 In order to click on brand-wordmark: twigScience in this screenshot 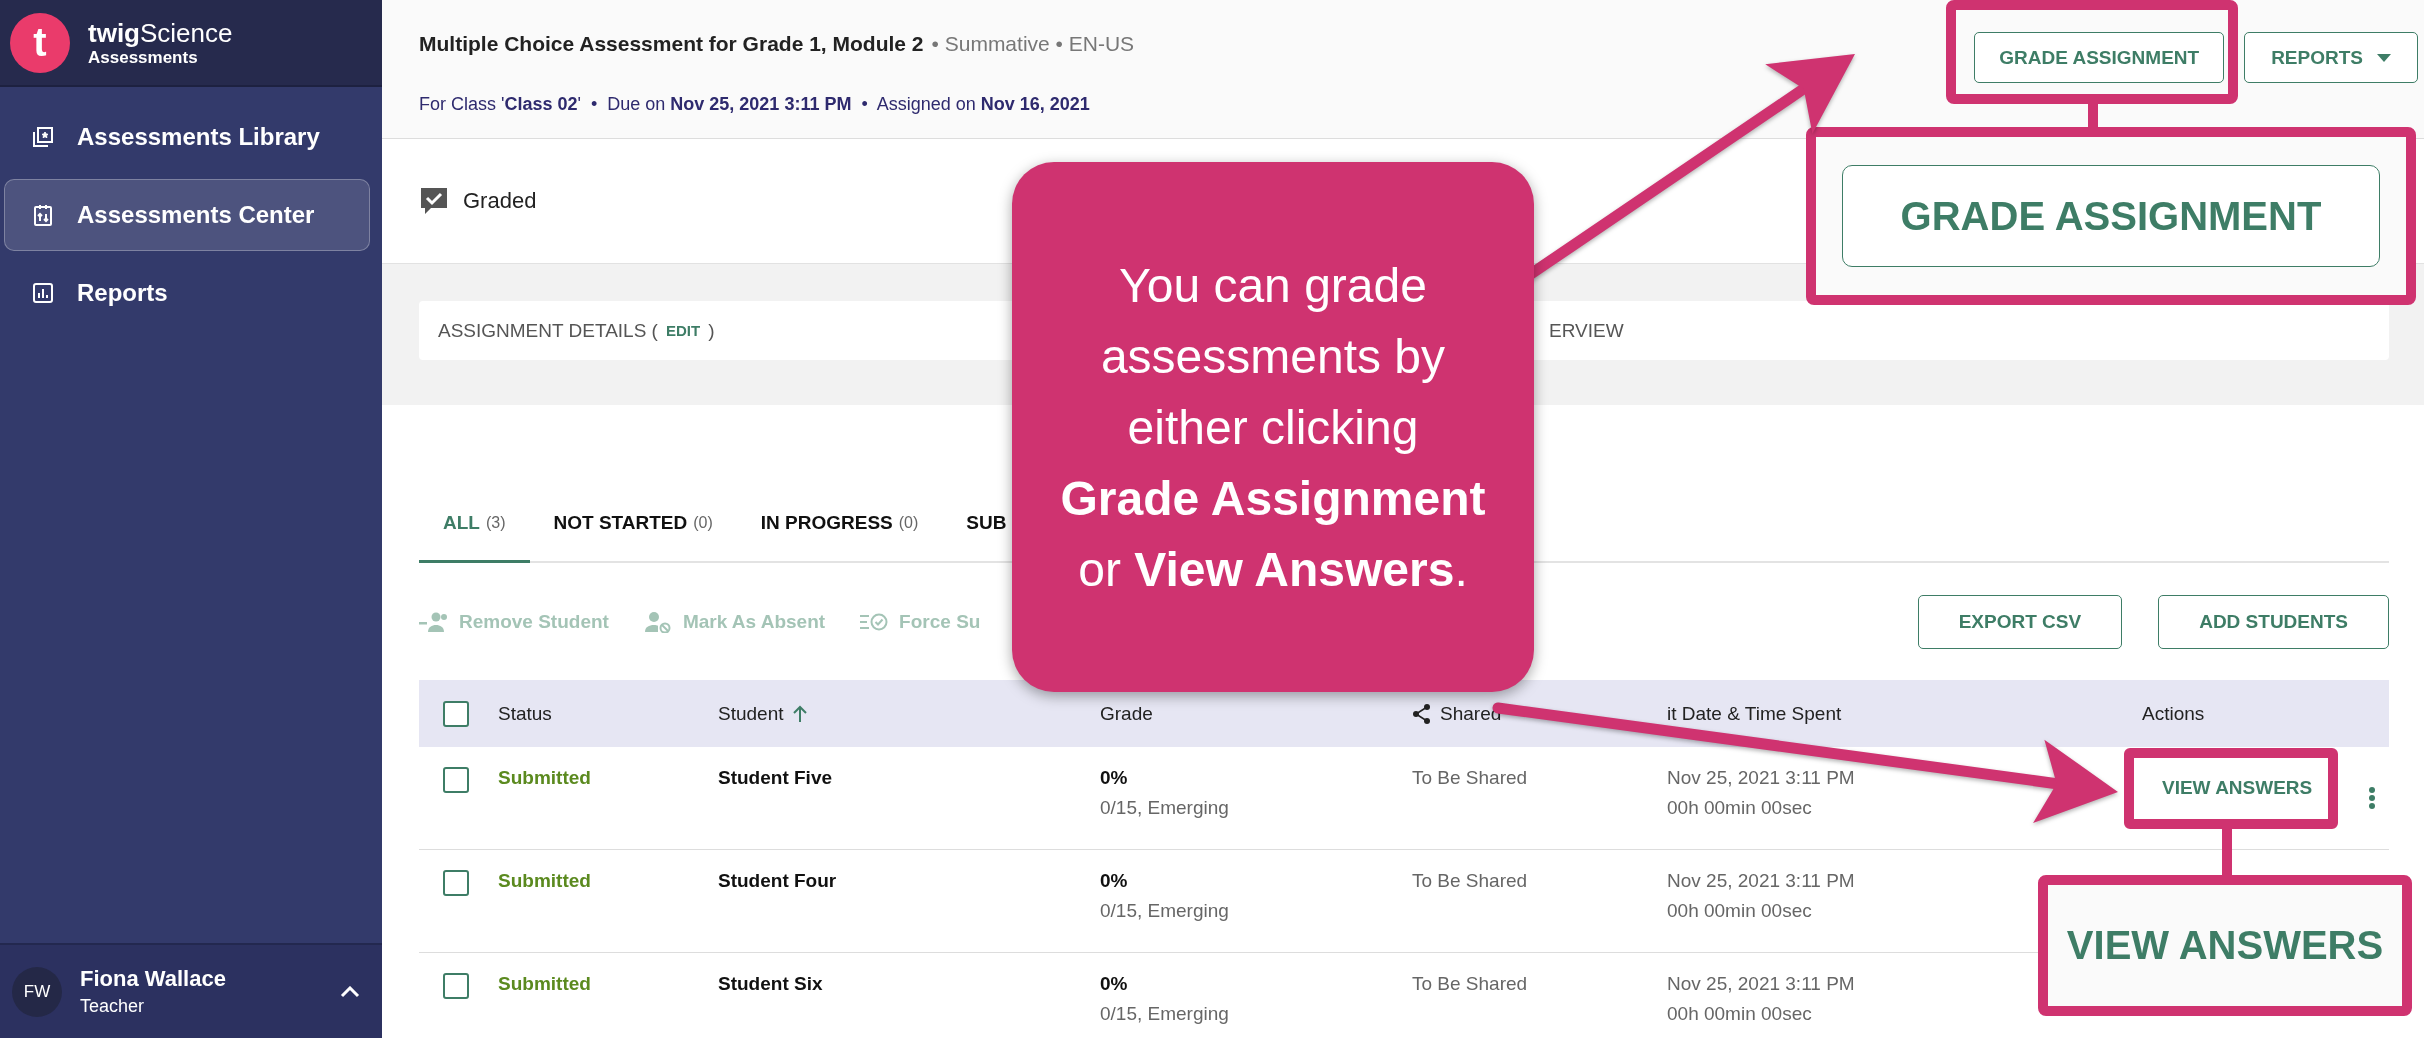, I will do `click(160, 32)`.